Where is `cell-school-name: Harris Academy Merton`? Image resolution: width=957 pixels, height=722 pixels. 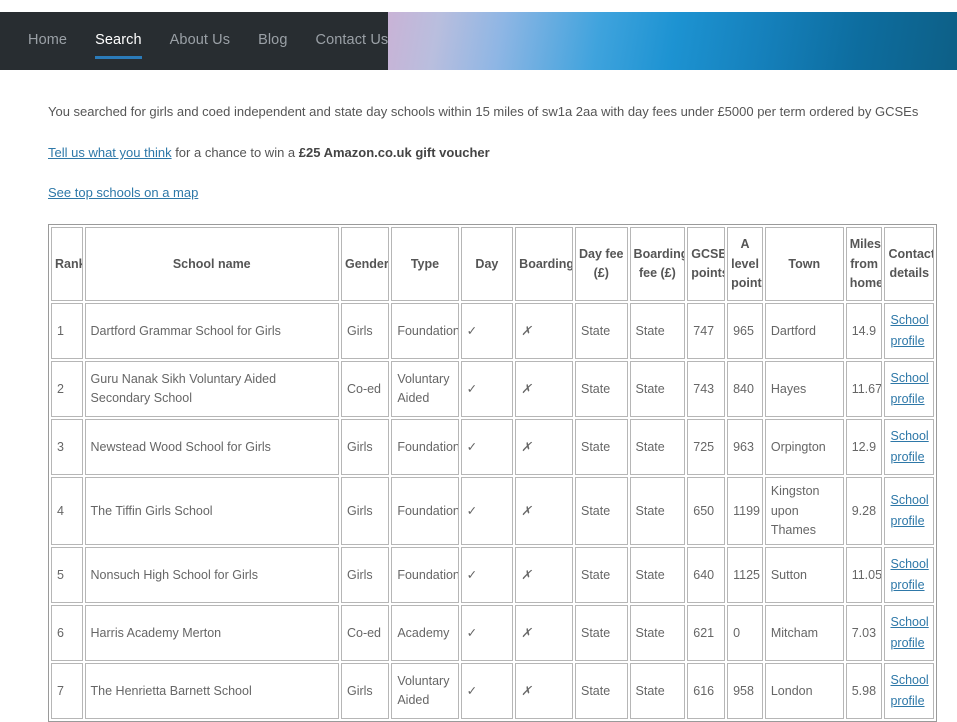 cell-school-name: Harris Academy Merton is located at coordinates (211, 633).